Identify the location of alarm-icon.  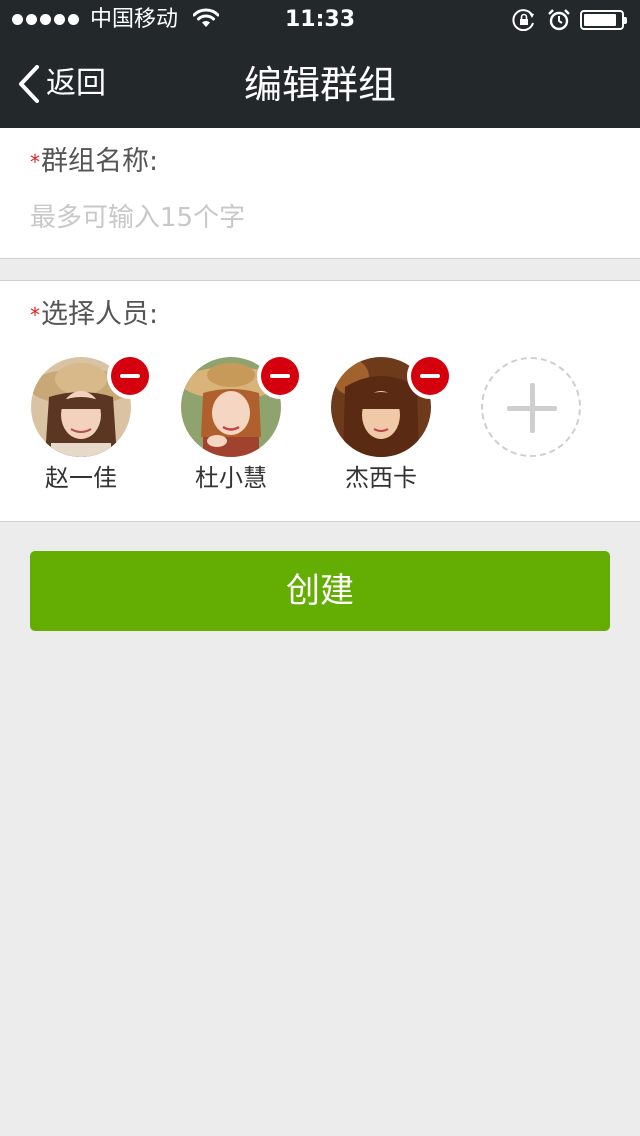
(559, 22).